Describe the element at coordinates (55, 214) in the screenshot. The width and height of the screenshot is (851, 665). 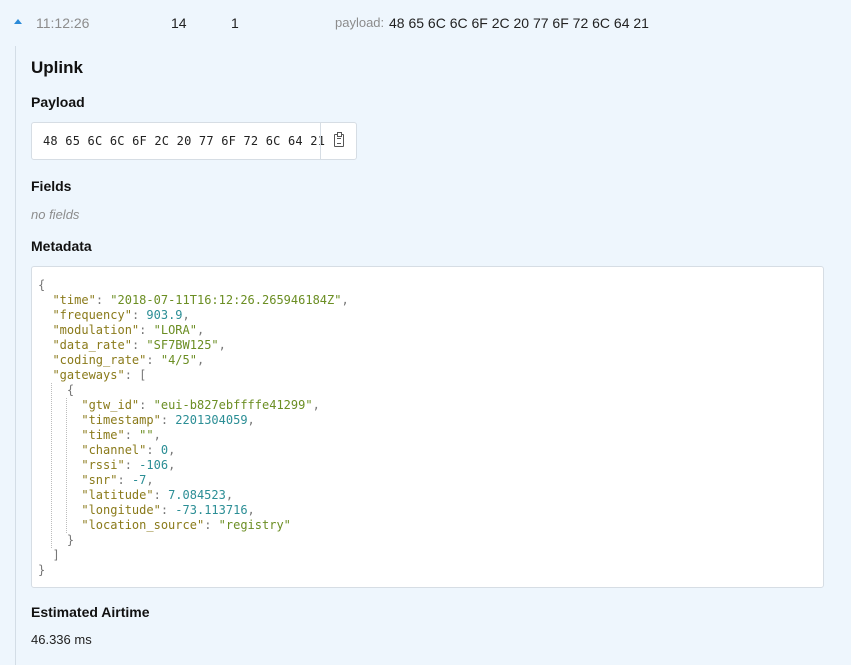
I see `no-fields-text: no fields` at that location.